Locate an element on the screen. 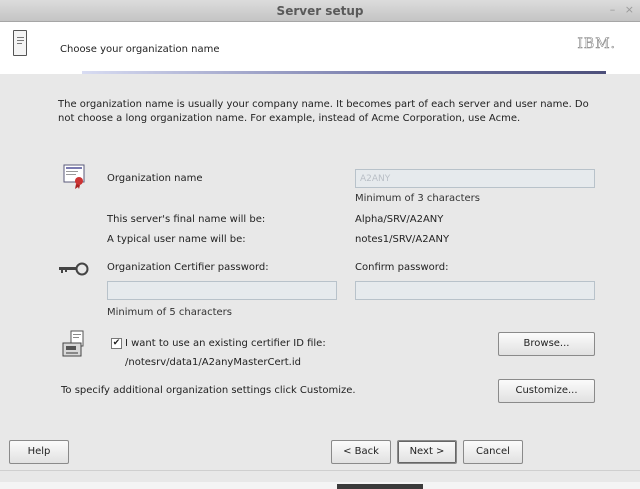 This screenshot has width=640, height=489. window-controls: – × is located at coordinates (619, 9).